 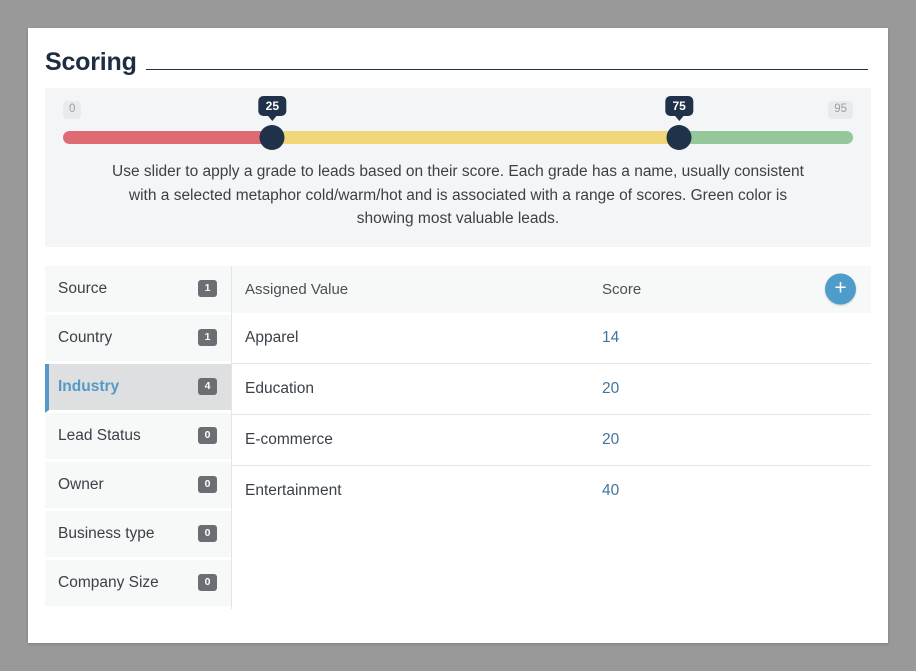 What do you see at coordinates (289, 439) in the screenshot?
I see `cell-assigned-value: E-commerce` at bounding box center [289, 439].